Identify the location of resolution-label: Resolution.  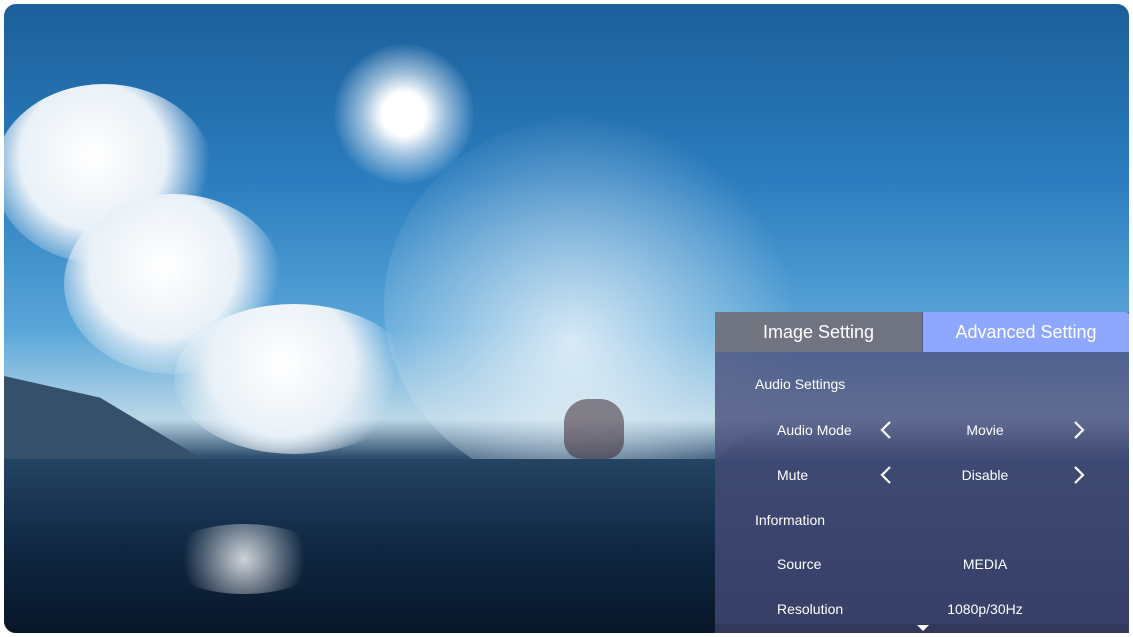
(810, 609).